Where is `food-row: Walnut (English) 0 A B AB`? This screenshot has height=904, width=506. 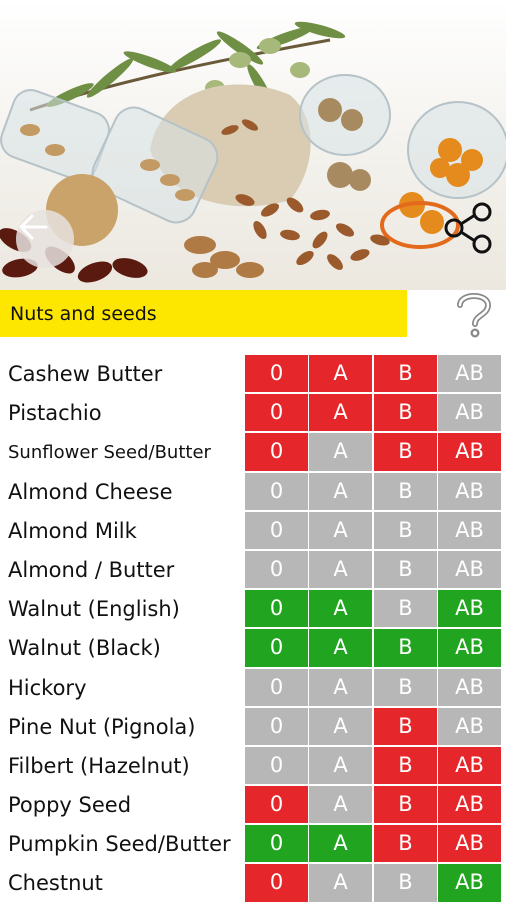
food-row: Walnut (English) 0 A B AB is located at coordinates (253, 609).